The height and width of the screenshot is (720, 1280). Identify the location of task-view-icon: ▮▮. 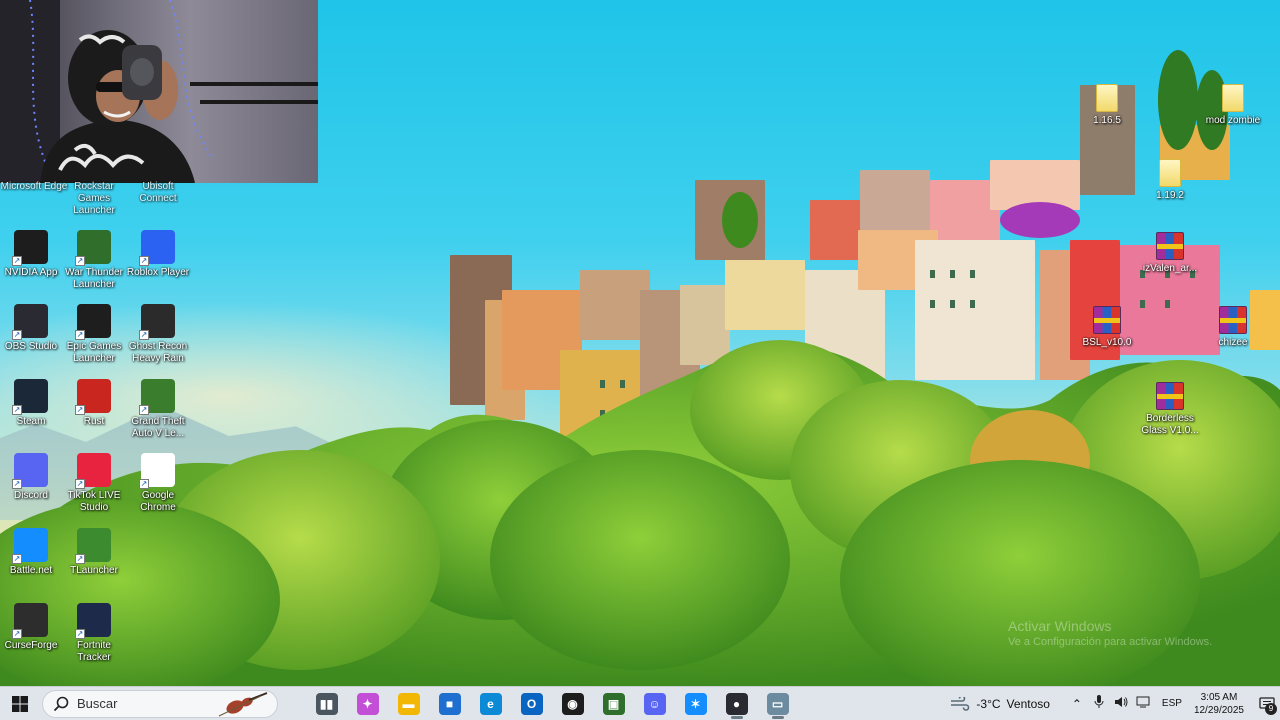
(326, 703).